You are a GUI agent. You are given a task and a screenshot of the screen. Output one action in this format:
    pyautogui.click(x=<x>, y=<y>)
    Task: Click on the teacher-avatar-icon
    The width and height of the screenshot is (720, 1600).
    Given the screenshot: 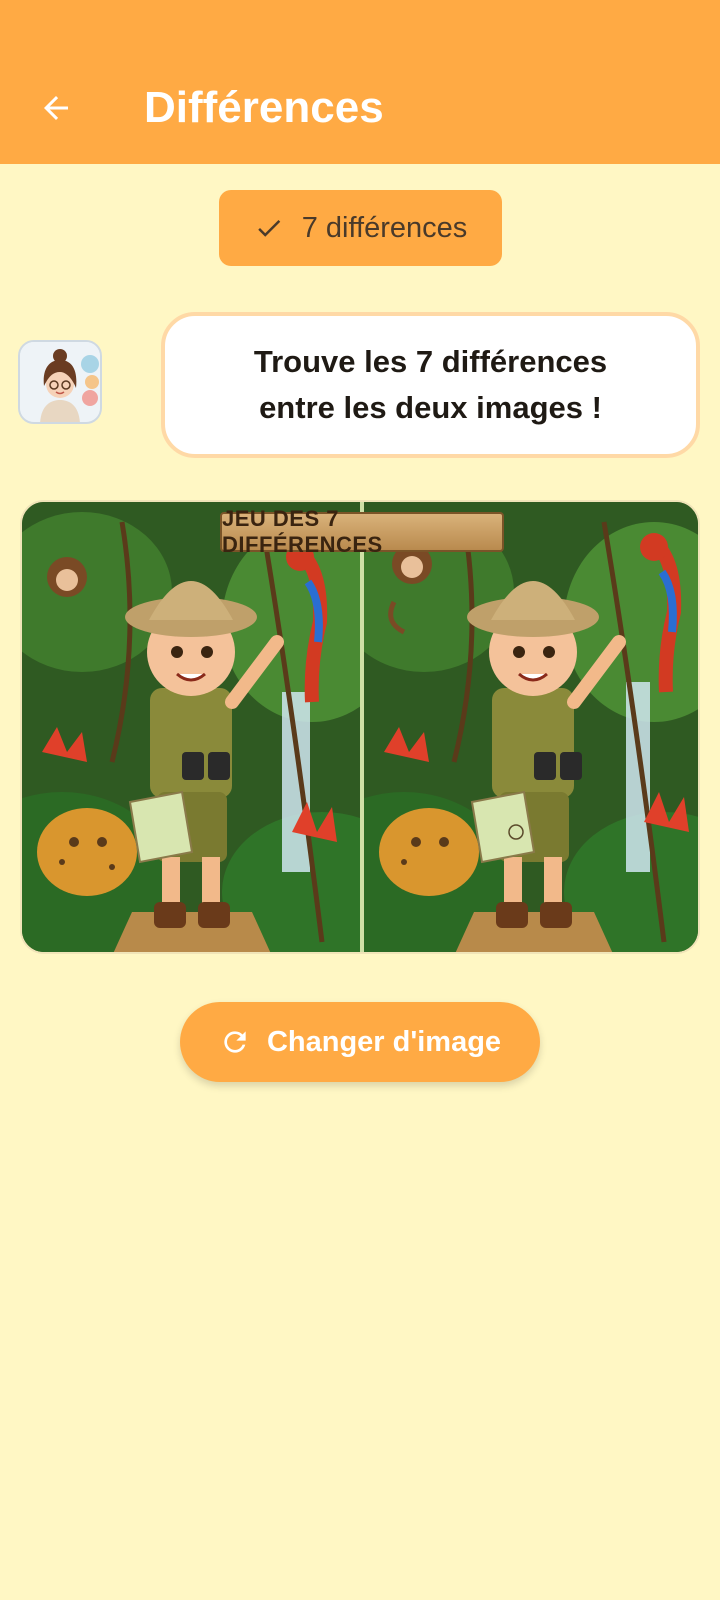 What is the action you would take?
    pyautogui.click(x=60, y=382)
    